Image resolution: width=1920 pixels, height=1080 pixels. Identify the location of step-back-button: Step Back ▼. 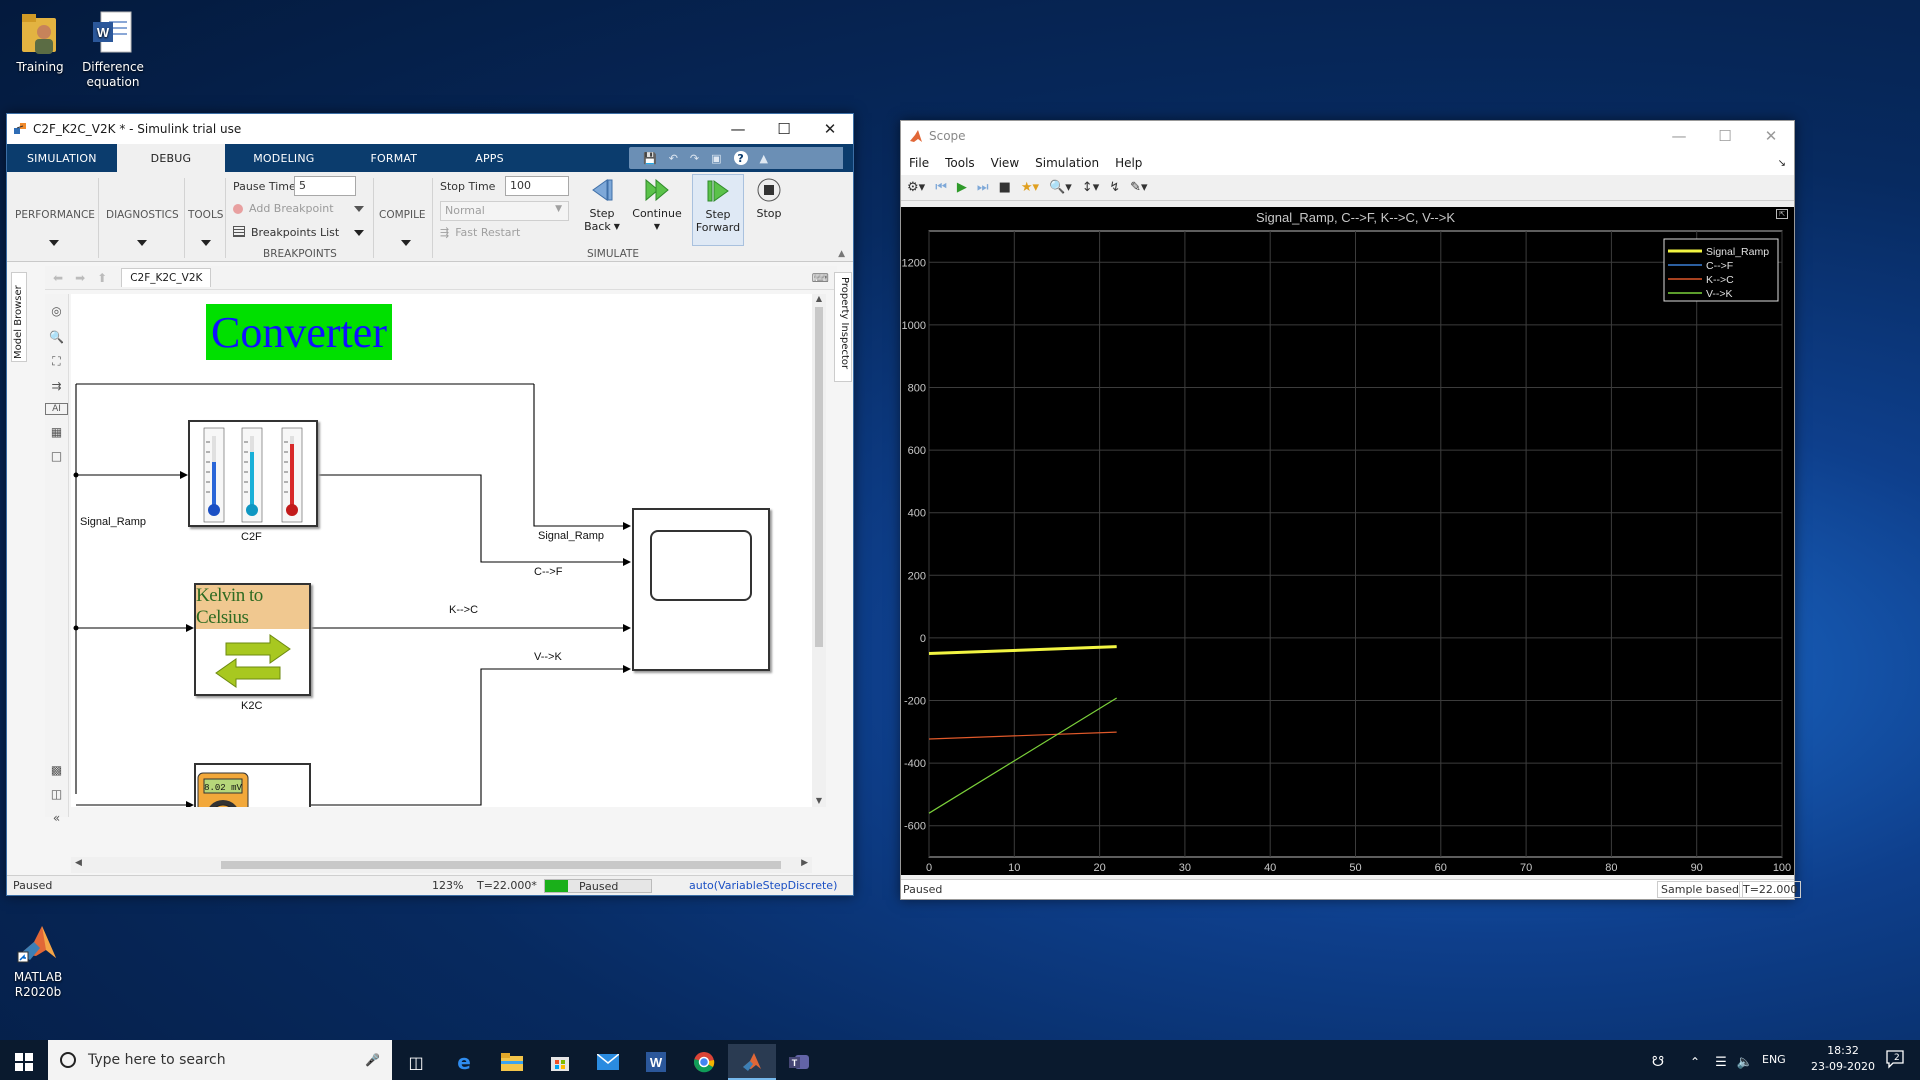
(602, 204).